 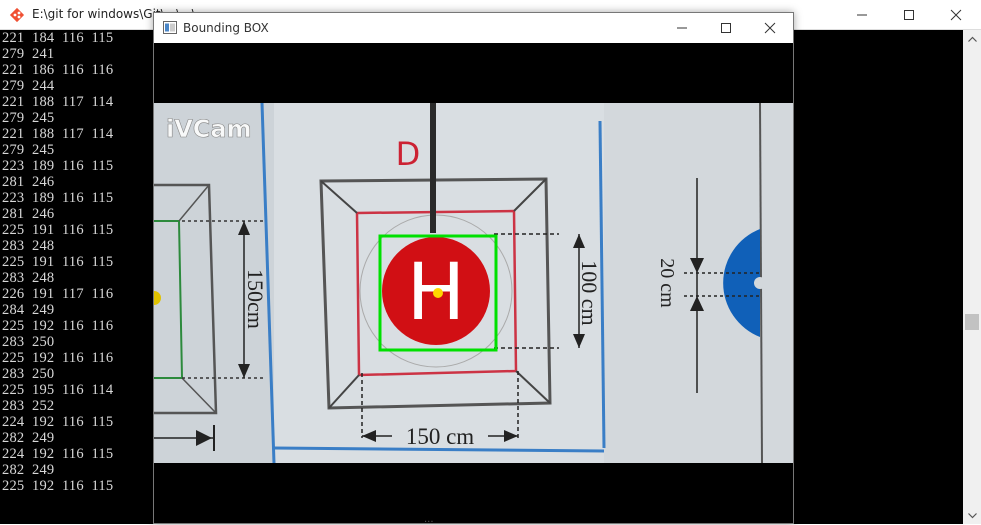 I want to click on chevron-up-icon, so click(x=972, y=39).